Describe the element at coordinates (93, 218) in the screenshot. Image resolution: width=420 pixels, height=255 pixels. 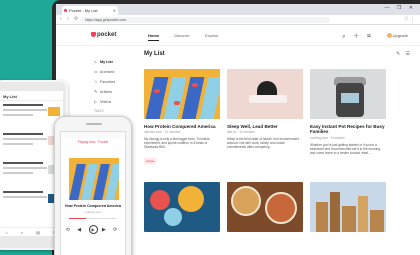
I see `playback-progress-bar` at that location.